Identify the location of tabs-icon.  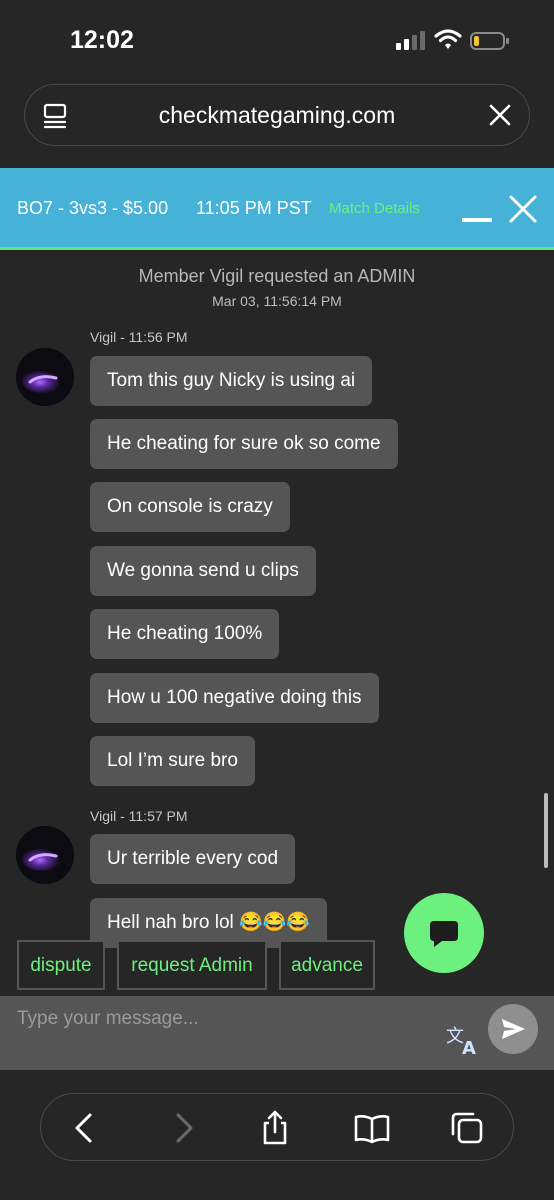
(467, 1128).